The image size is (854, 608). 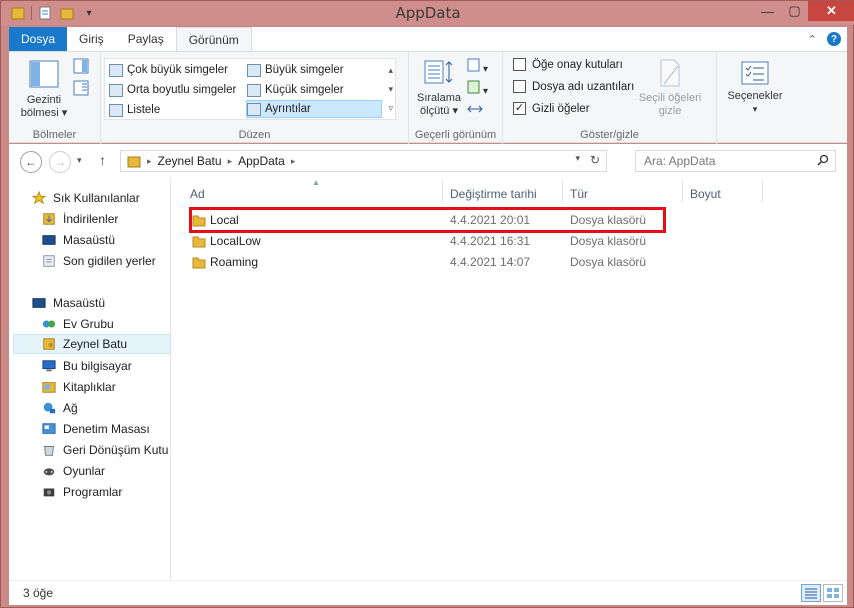 I want to click on hidden-items-toggle: ✓ Gizli öğeler, so click(x=551, y=108).